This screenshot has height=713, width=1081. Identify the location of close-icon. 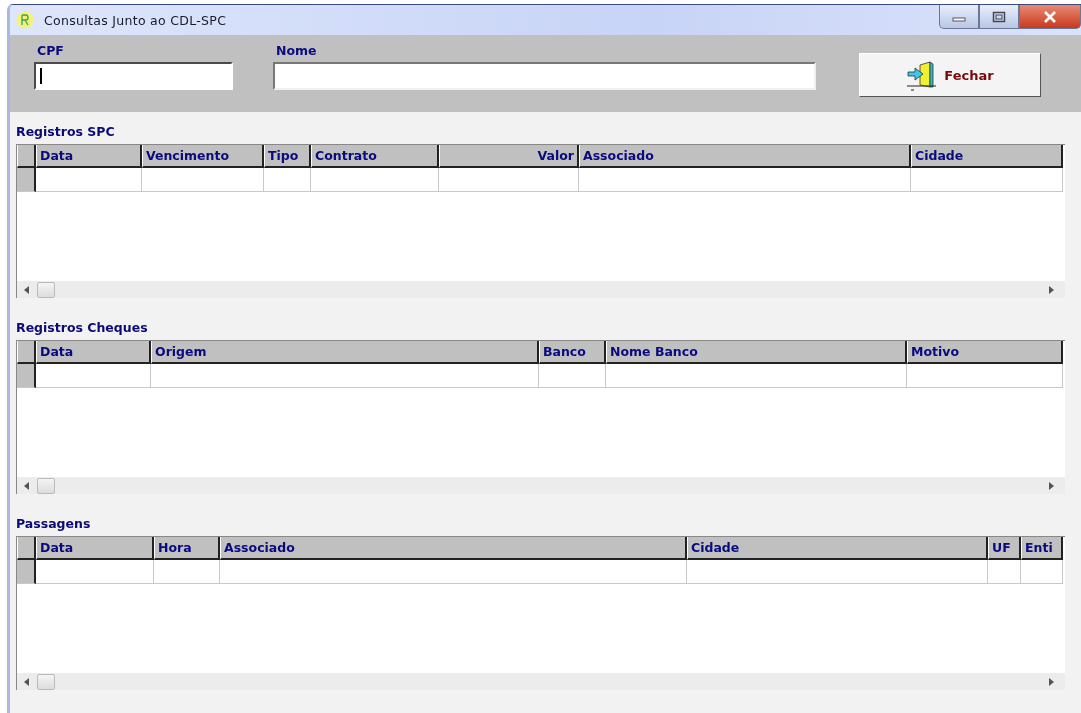
(1050, 16).